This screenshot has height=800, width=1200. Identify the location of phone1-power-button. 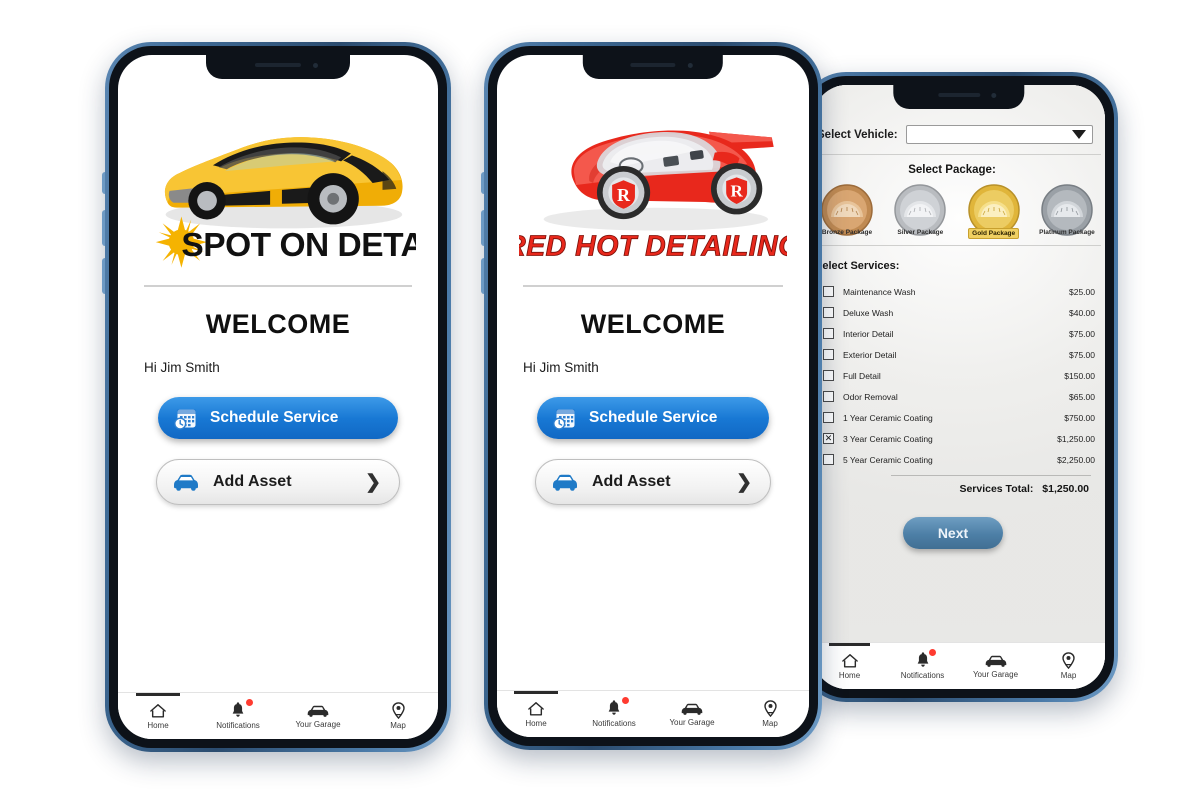
(103, 276).